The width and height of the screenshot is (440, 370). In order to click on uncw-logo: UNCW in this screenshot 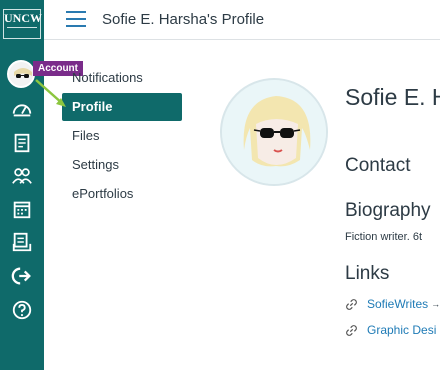, I will do `click(22, 24)`.